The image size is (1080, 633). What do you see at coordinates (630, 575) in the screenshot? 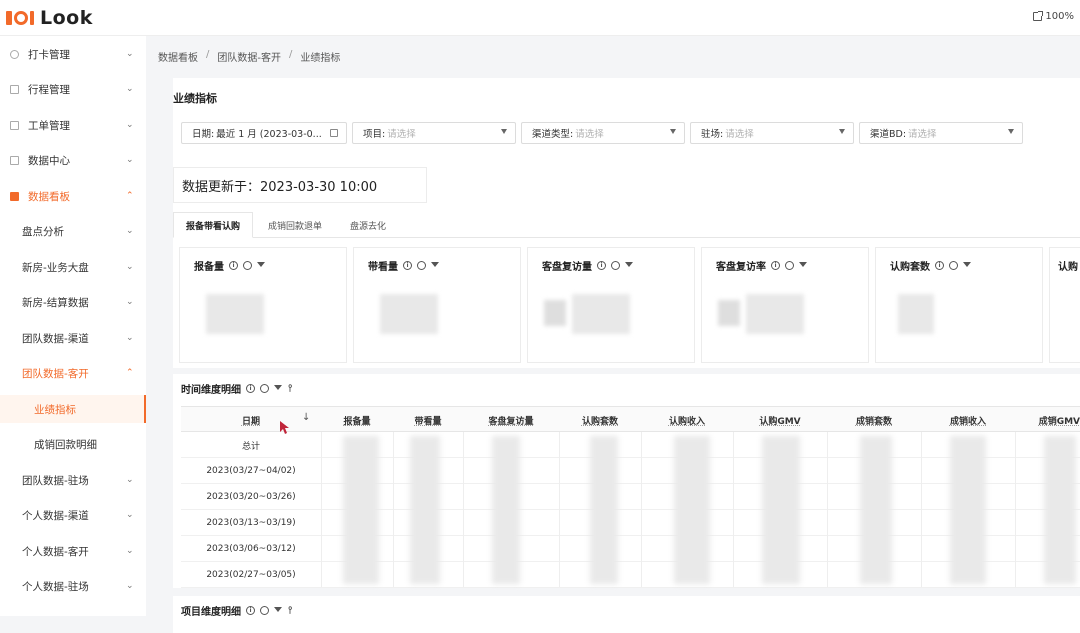
I see `table-row: 2023(02/27~03/05)` at bounding box center [630, 575].